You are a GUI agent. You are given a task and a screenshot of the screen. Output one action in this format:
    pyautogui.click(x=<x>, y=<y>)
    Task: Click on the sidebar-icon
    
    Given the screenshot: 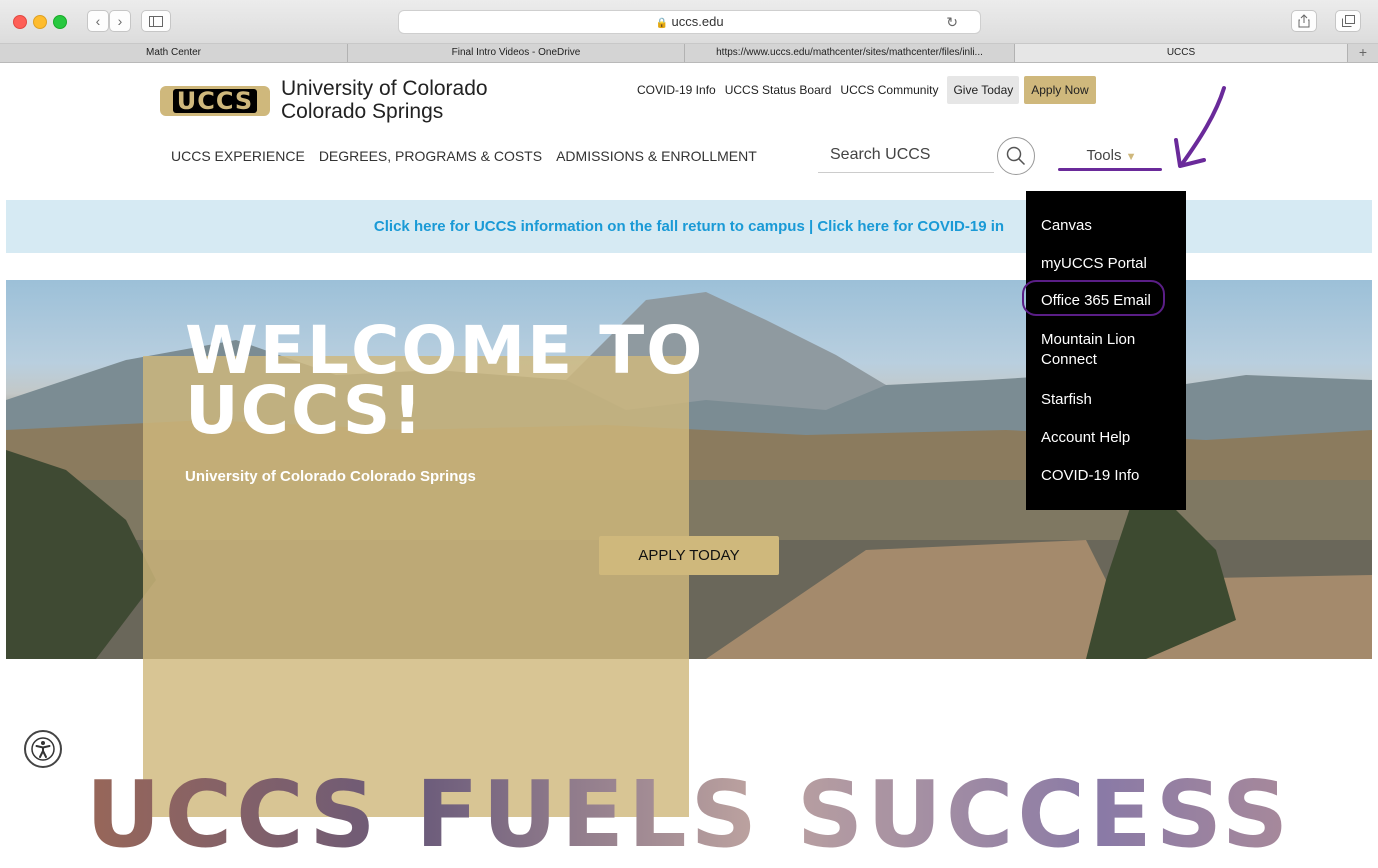 What is the action you would take?
    pyautogui.click(x=156, y=21)
    